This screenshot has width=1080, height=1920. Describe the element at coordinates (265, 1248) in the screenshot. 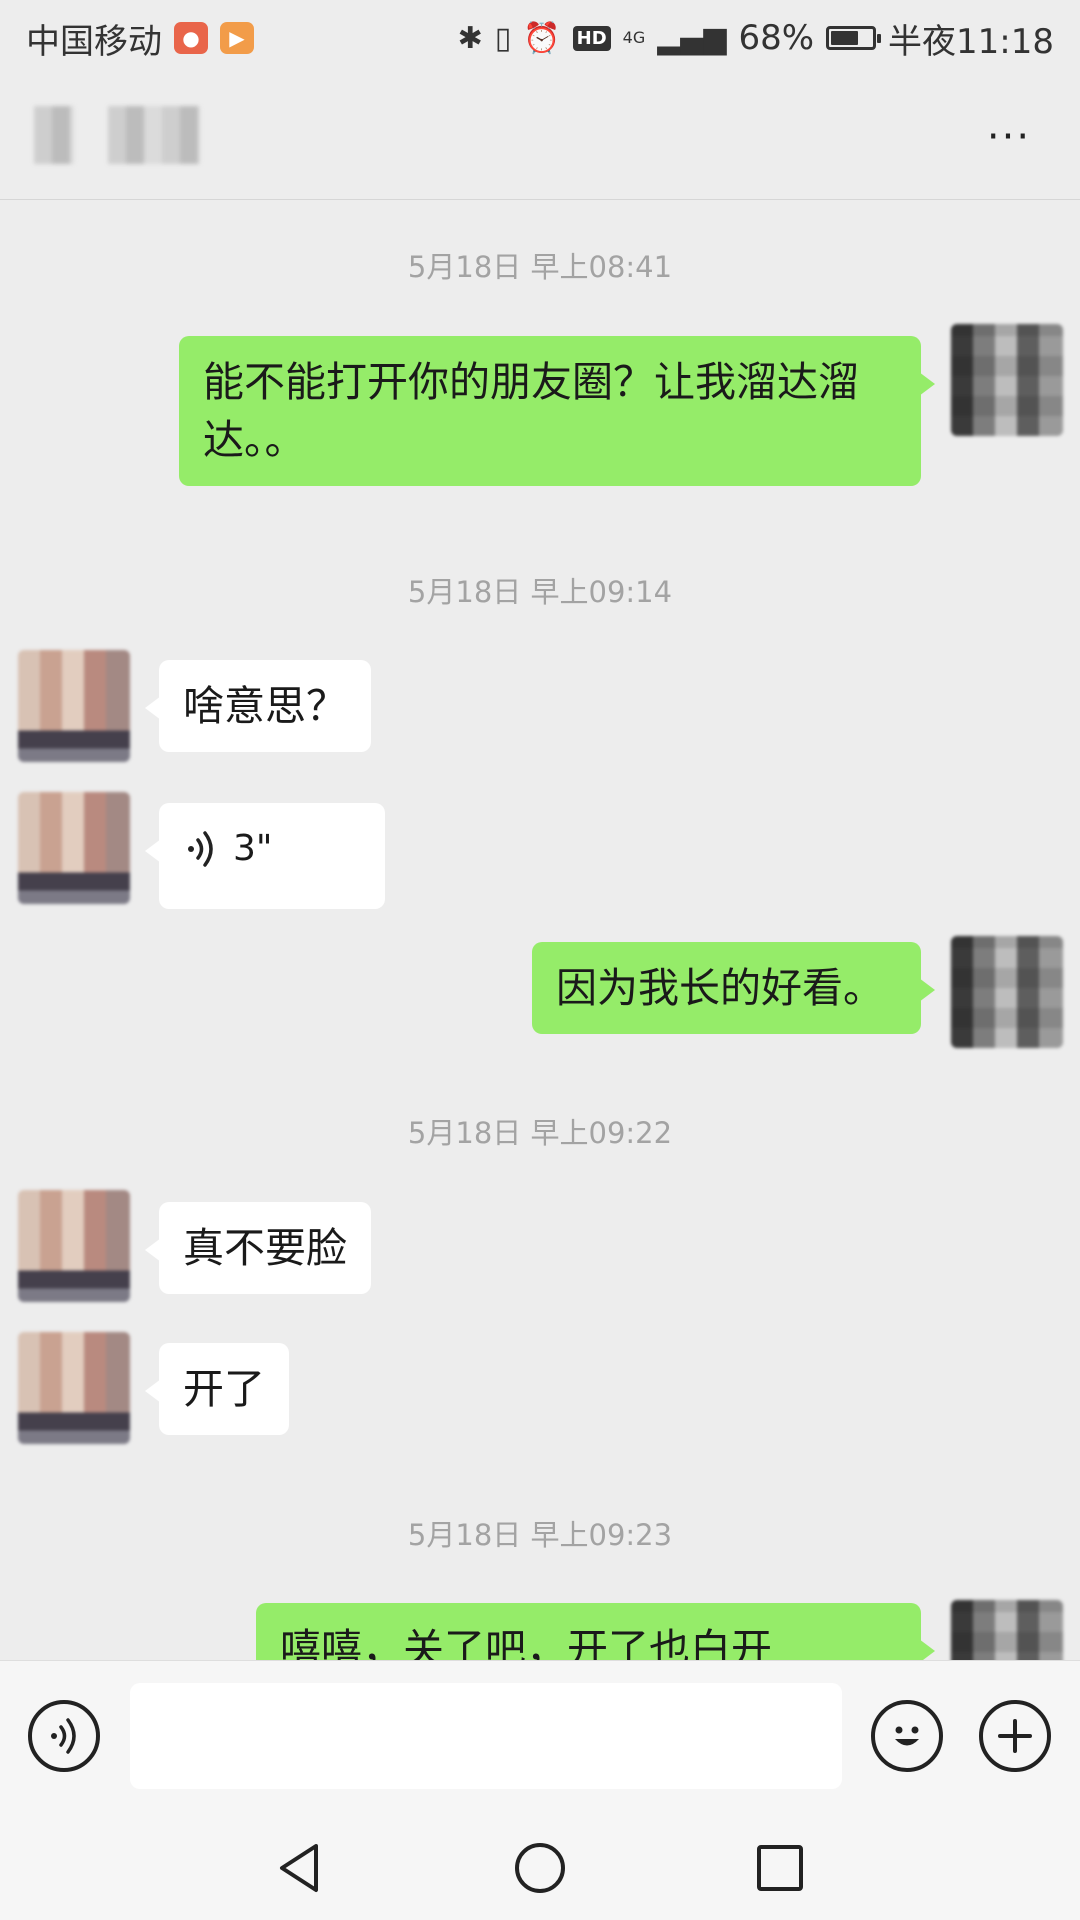

I see `message-text: 真不要脸` at that location.